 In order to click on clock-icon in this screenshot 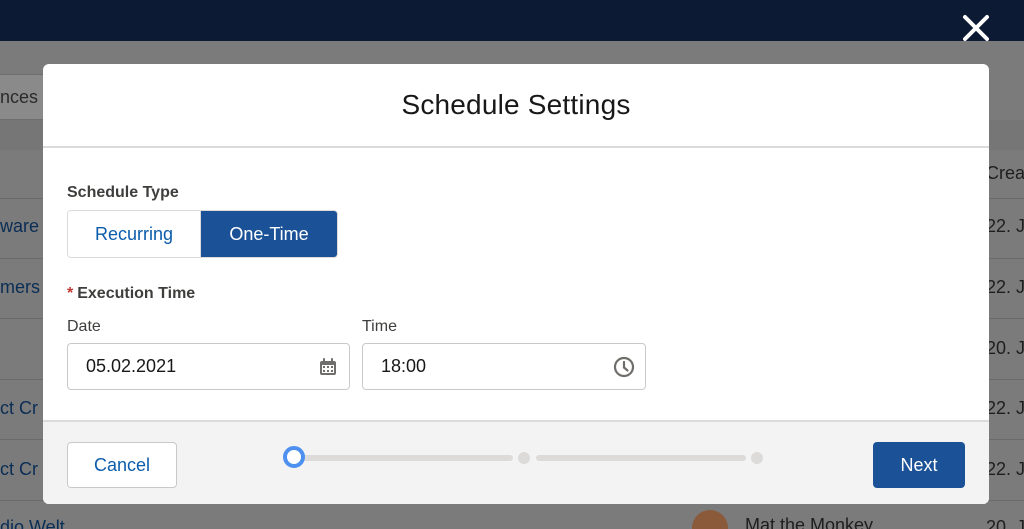, I will do `click(624, 367)`.